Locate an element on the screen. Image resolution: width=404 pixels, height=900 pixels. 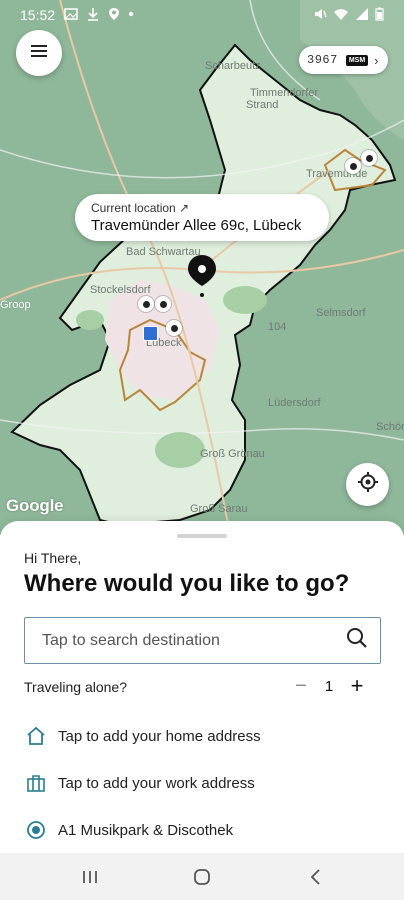
increment-button: + is located at coordinates (357, 686).